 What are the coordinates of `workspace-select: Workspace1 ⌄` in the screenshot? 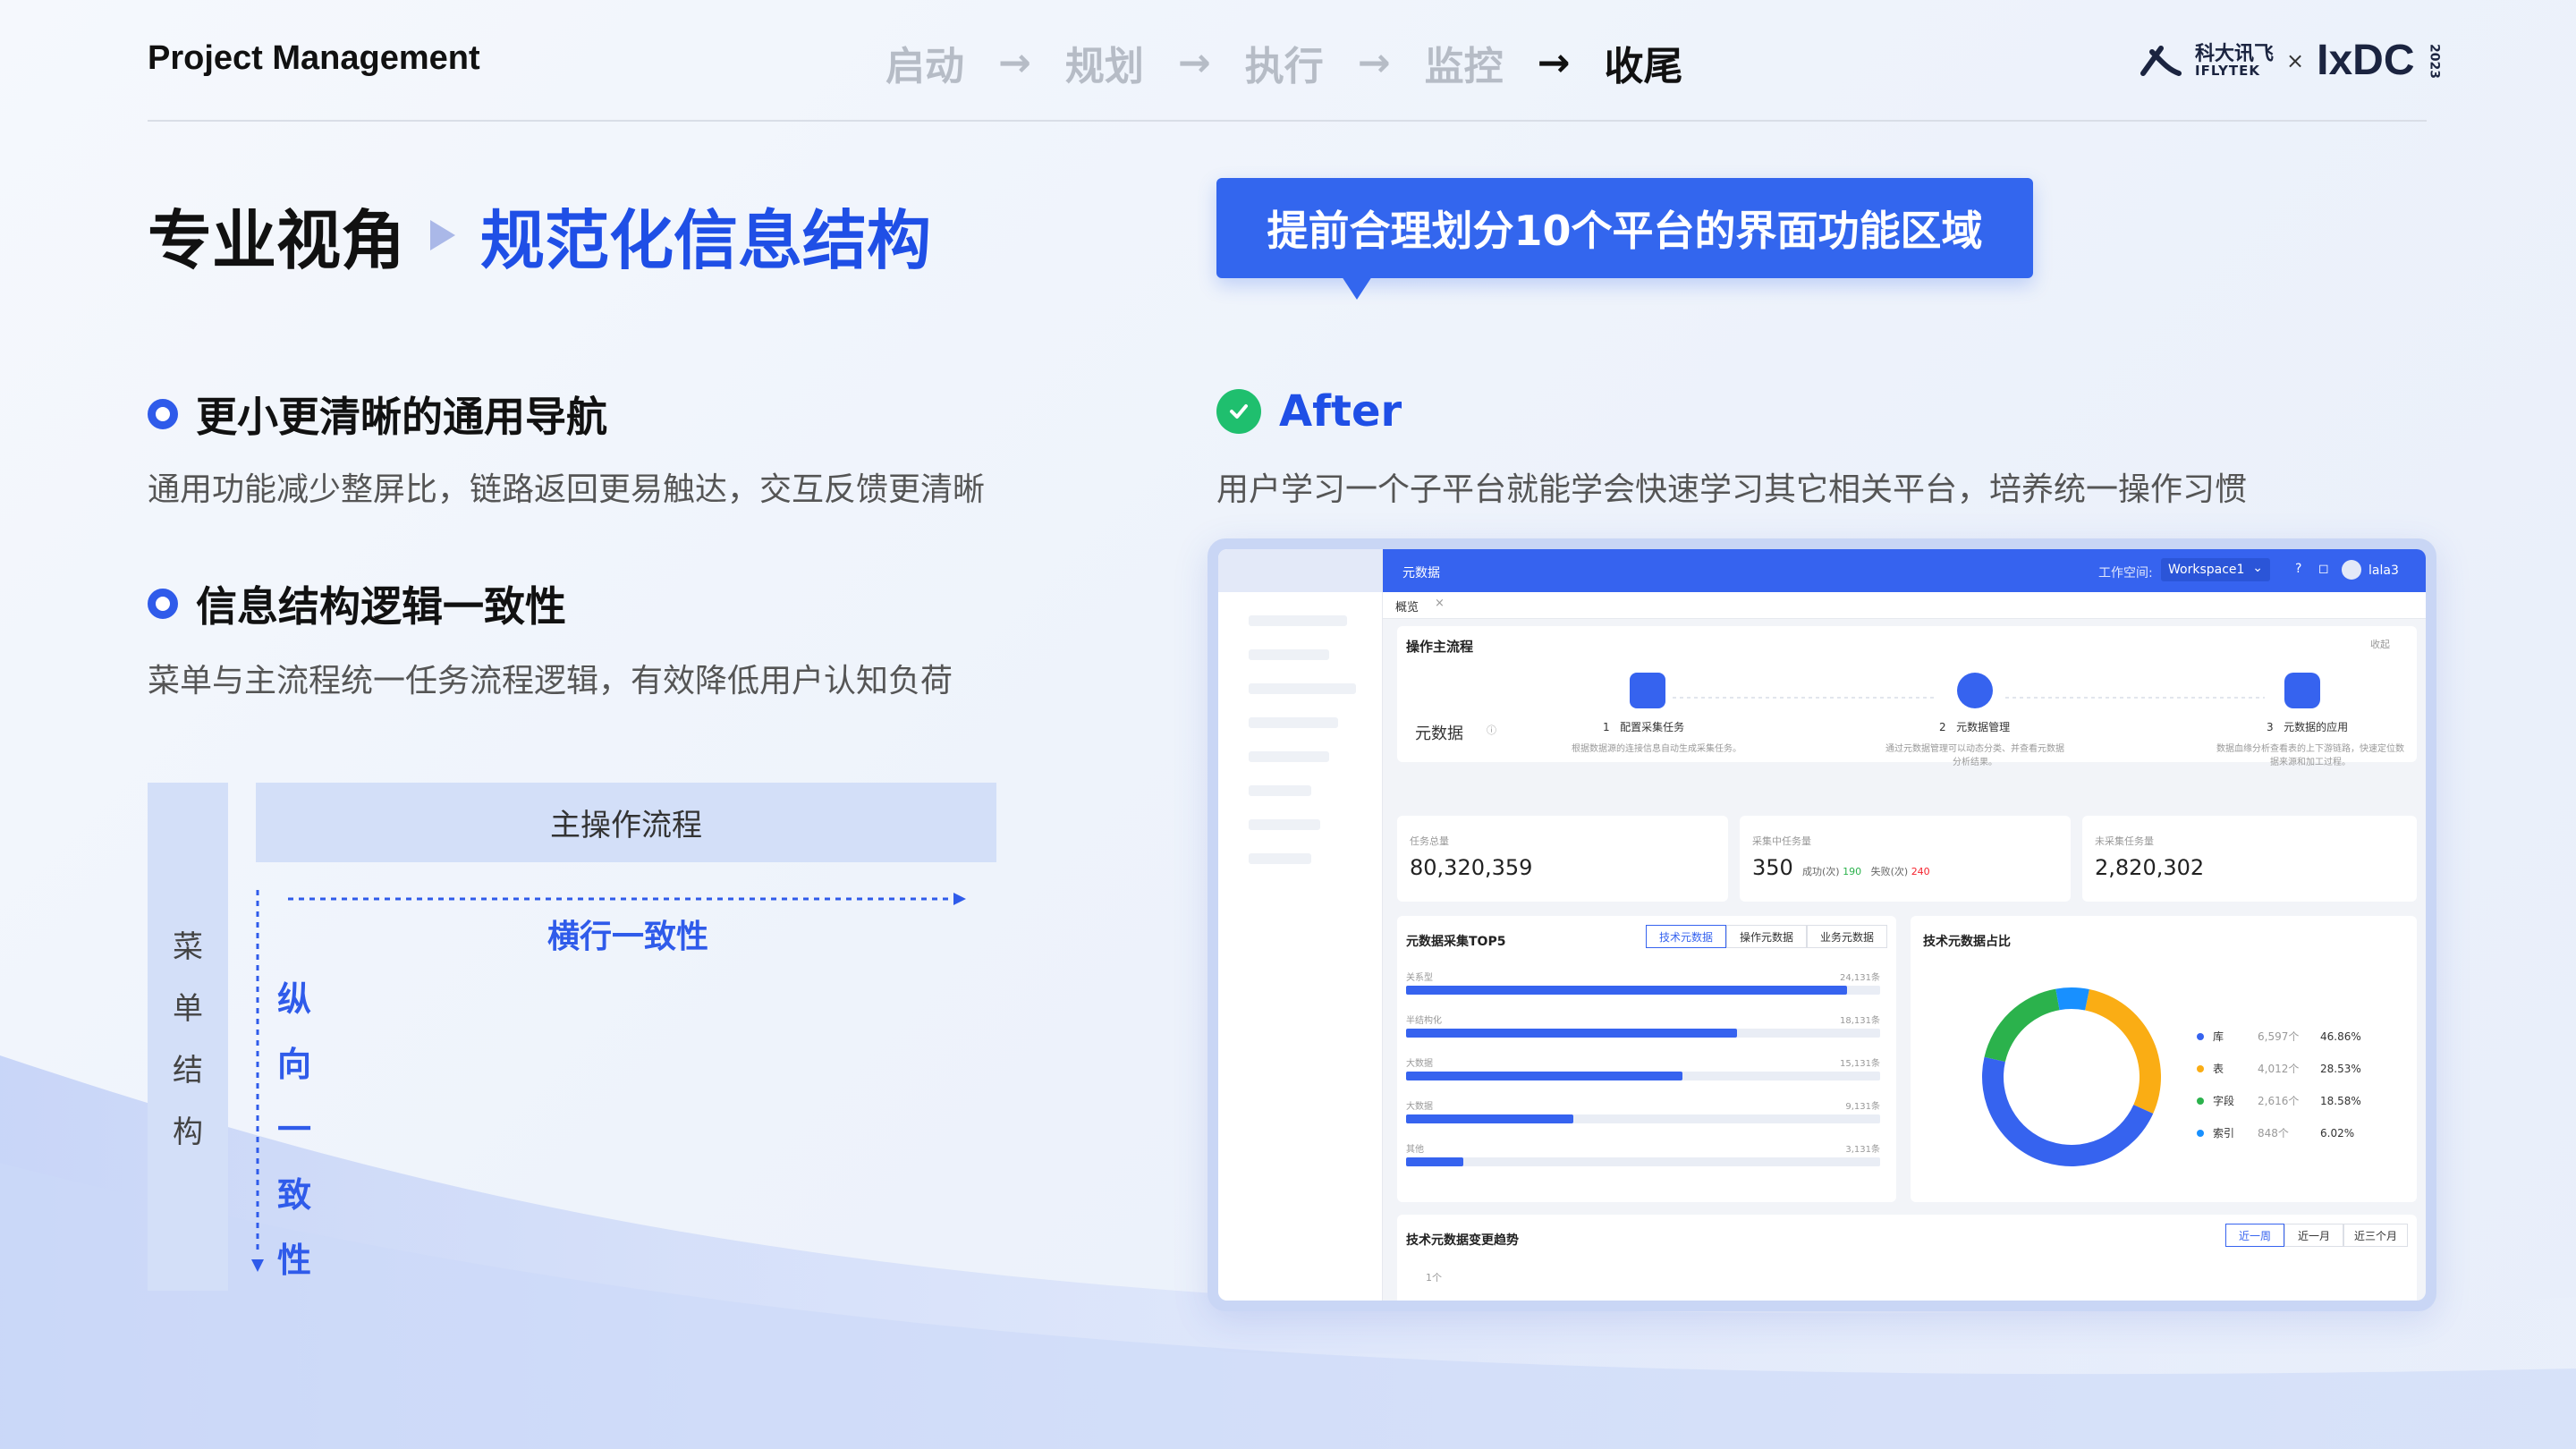 It's located at (2215, 569).